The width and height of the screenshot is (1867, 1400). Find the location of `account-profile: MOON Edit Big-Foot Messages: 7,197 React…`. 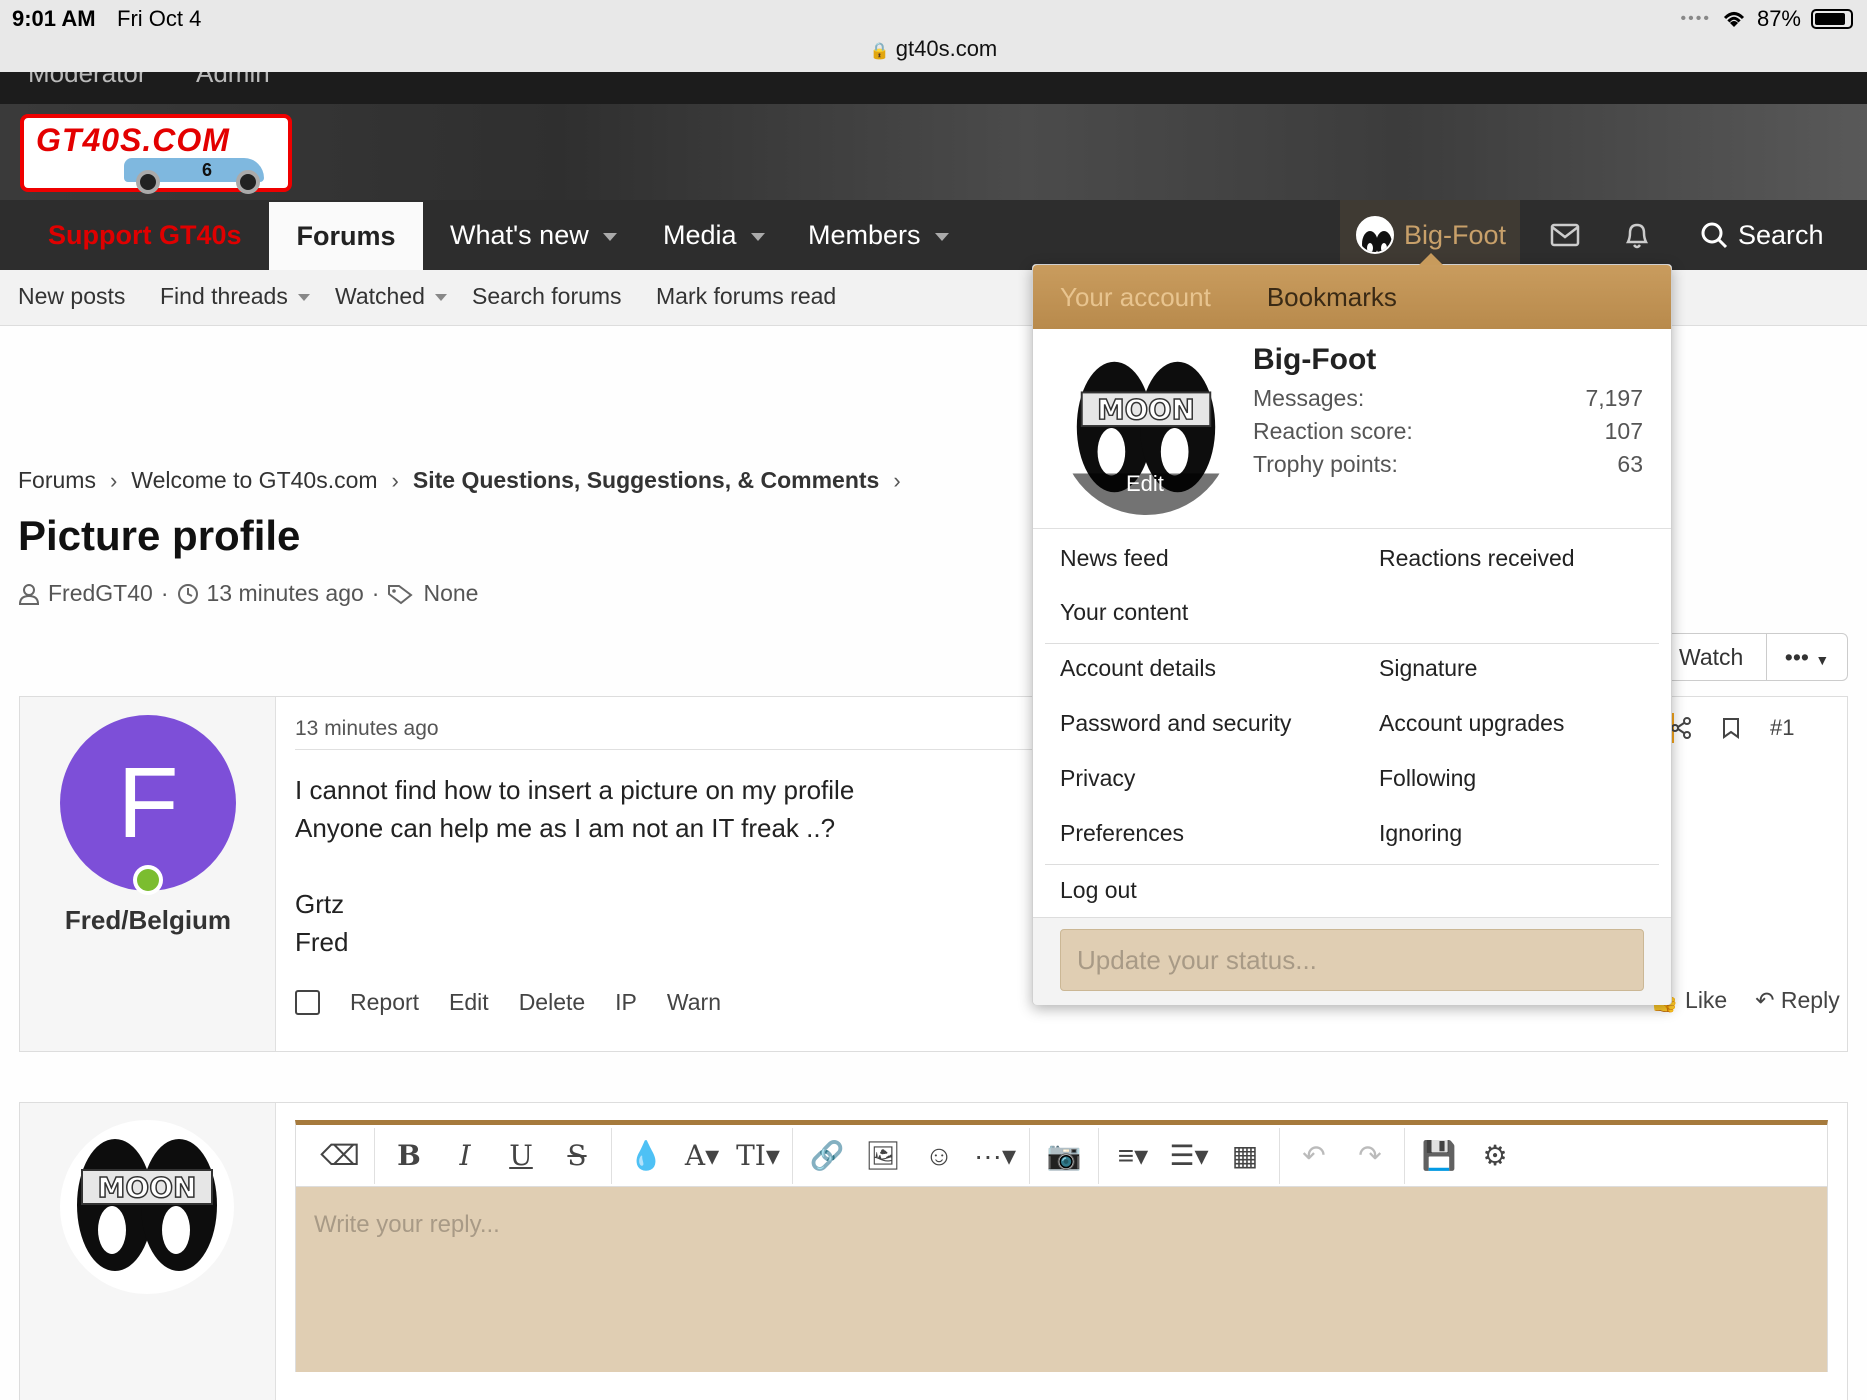

account-profile: MOON Edit Big-Foot Messages: 7,197 React… is located at coordinates (1352, 429).